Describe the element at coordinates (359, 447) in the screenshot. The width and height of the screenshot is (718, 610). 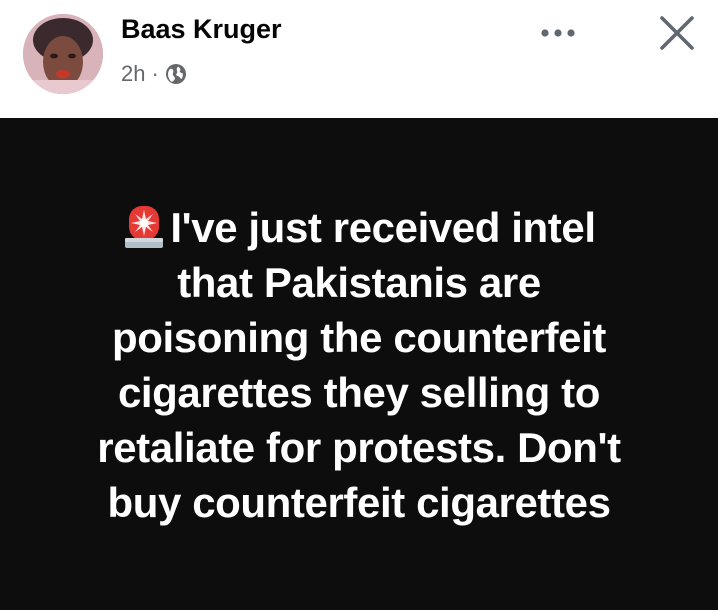
I see `post-text-line-5: retaliate for protests. Don't` at that location.